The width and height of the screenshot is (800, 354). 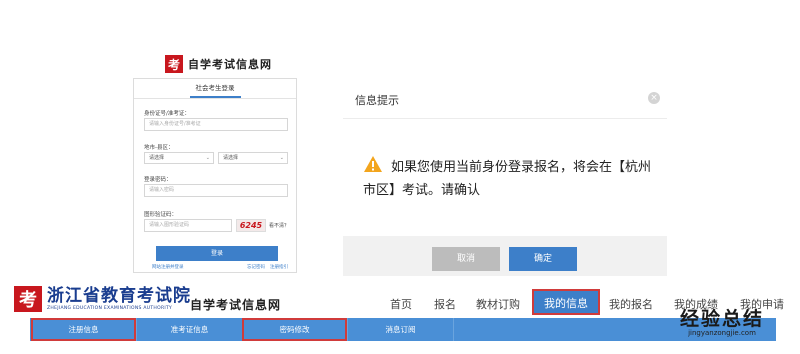 I want to click on captcha-image: 6245, so click(x=251, y=225).